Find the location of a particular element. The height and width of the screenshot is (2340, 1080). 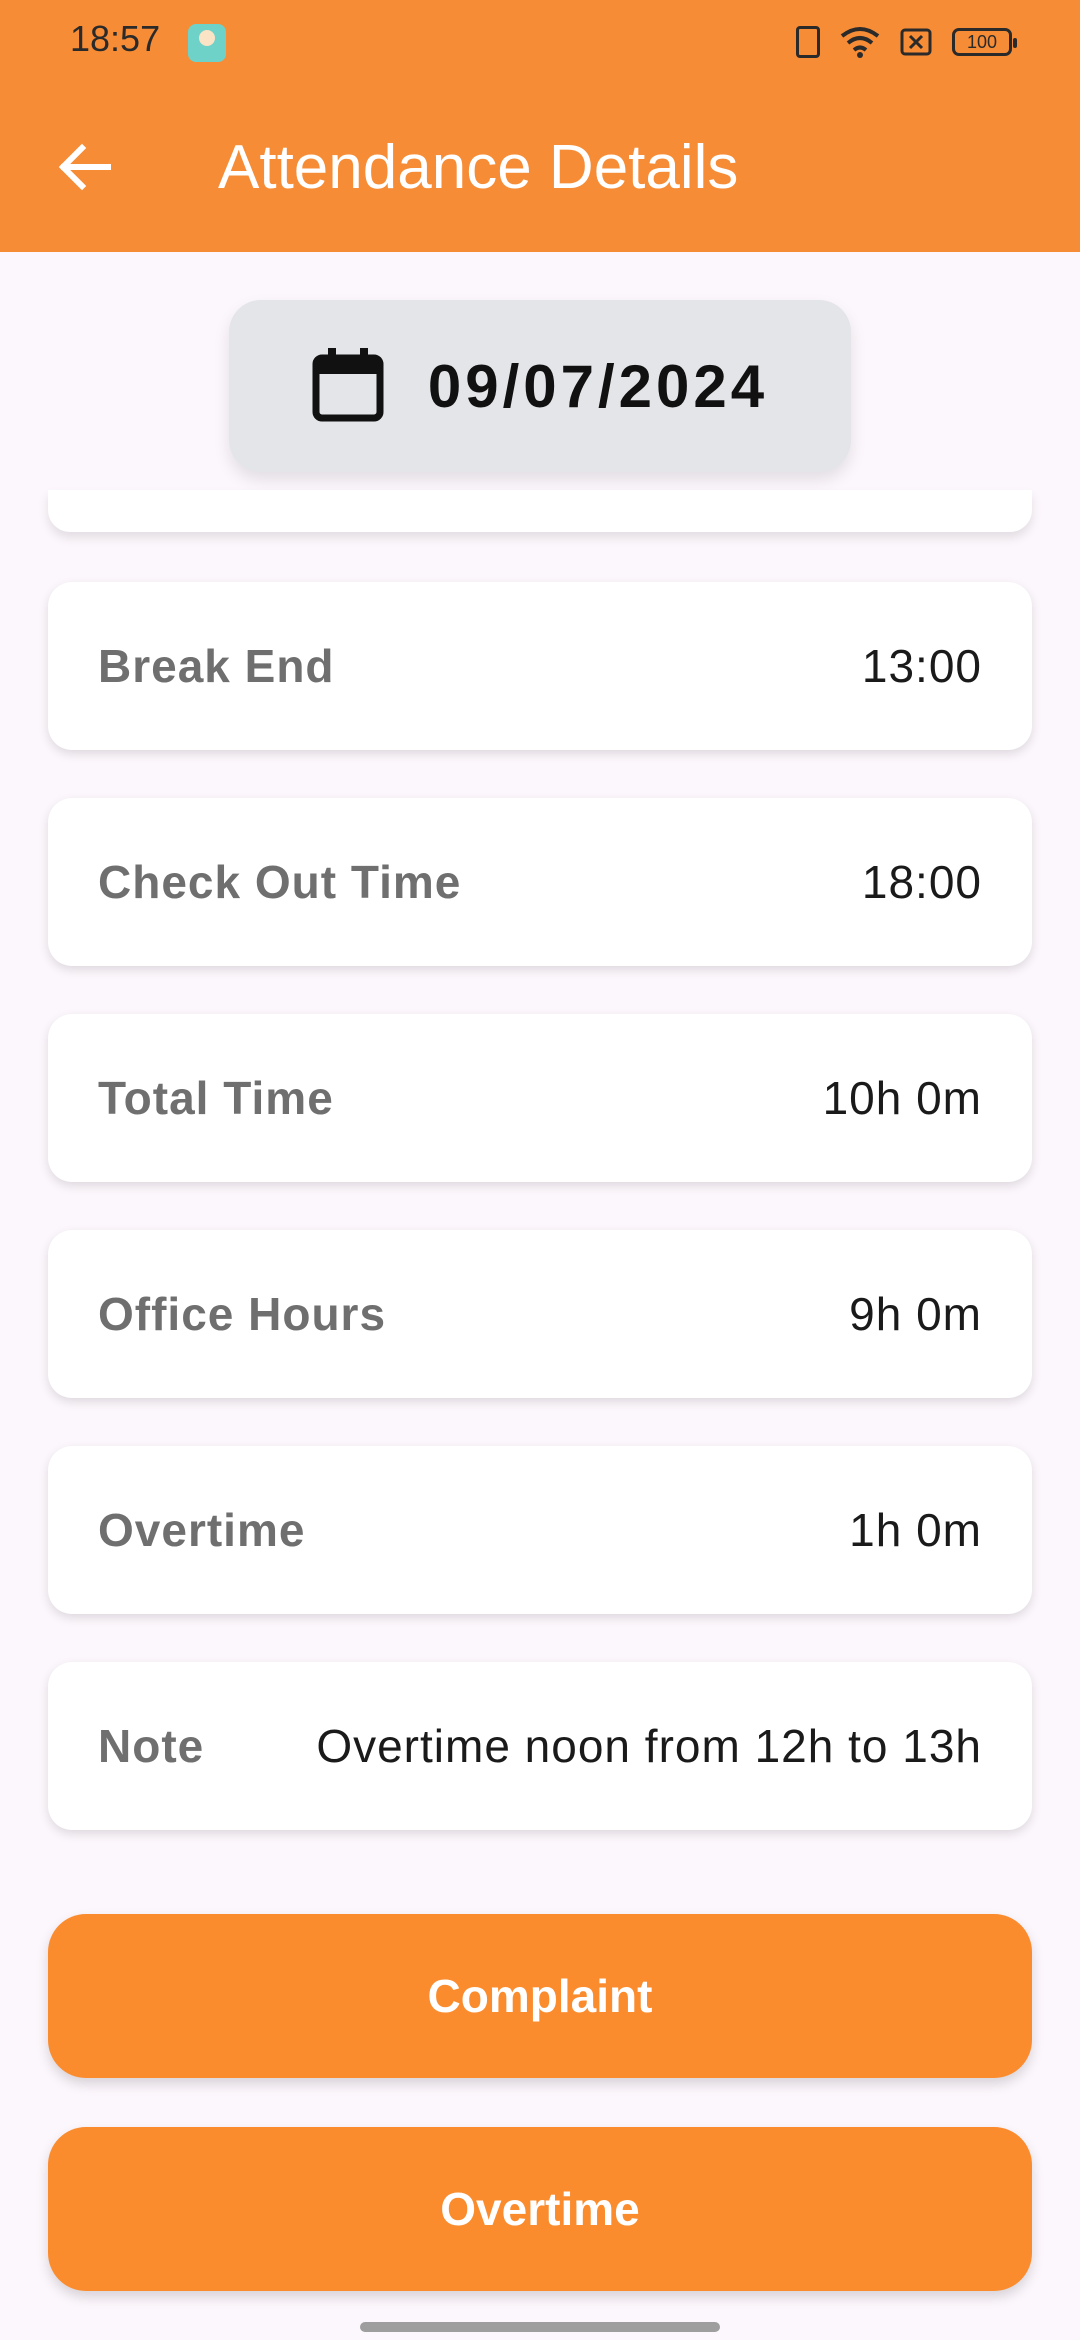

row-value: 1h 0m is located at coordinates (915, 1530).